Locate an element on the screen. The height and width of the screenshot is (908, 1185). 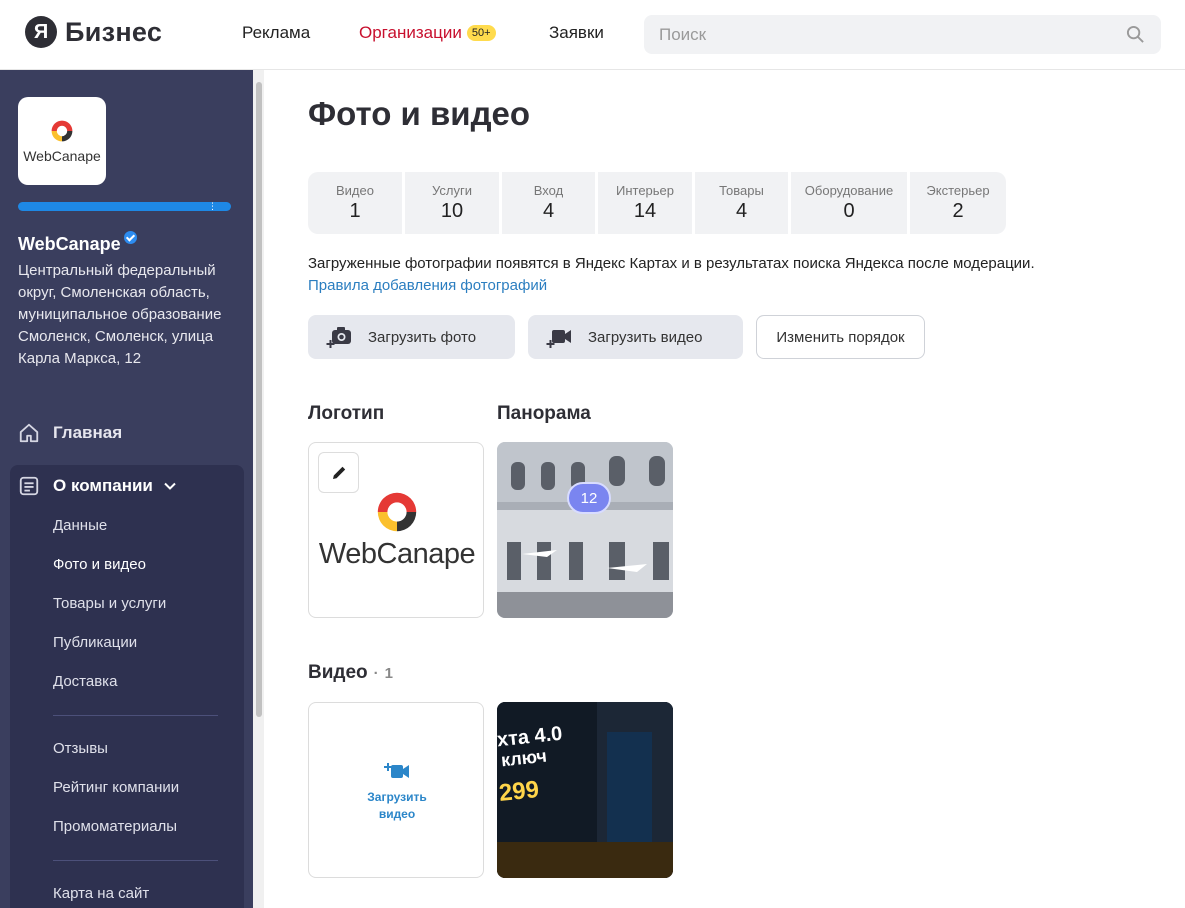
sidebar-item-data: Данные is located at coordinates (80, 525).